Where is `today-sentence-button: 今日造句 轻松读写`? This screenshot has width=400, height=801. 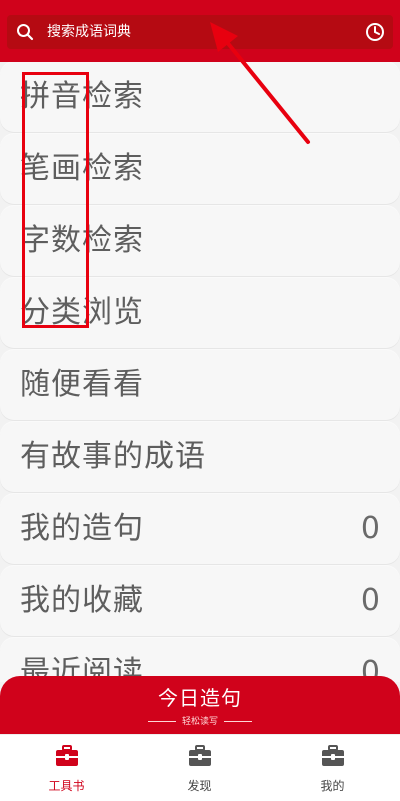 today-sentence-button: 今日造句 轻松读写 is located at coordinates (200, 705).